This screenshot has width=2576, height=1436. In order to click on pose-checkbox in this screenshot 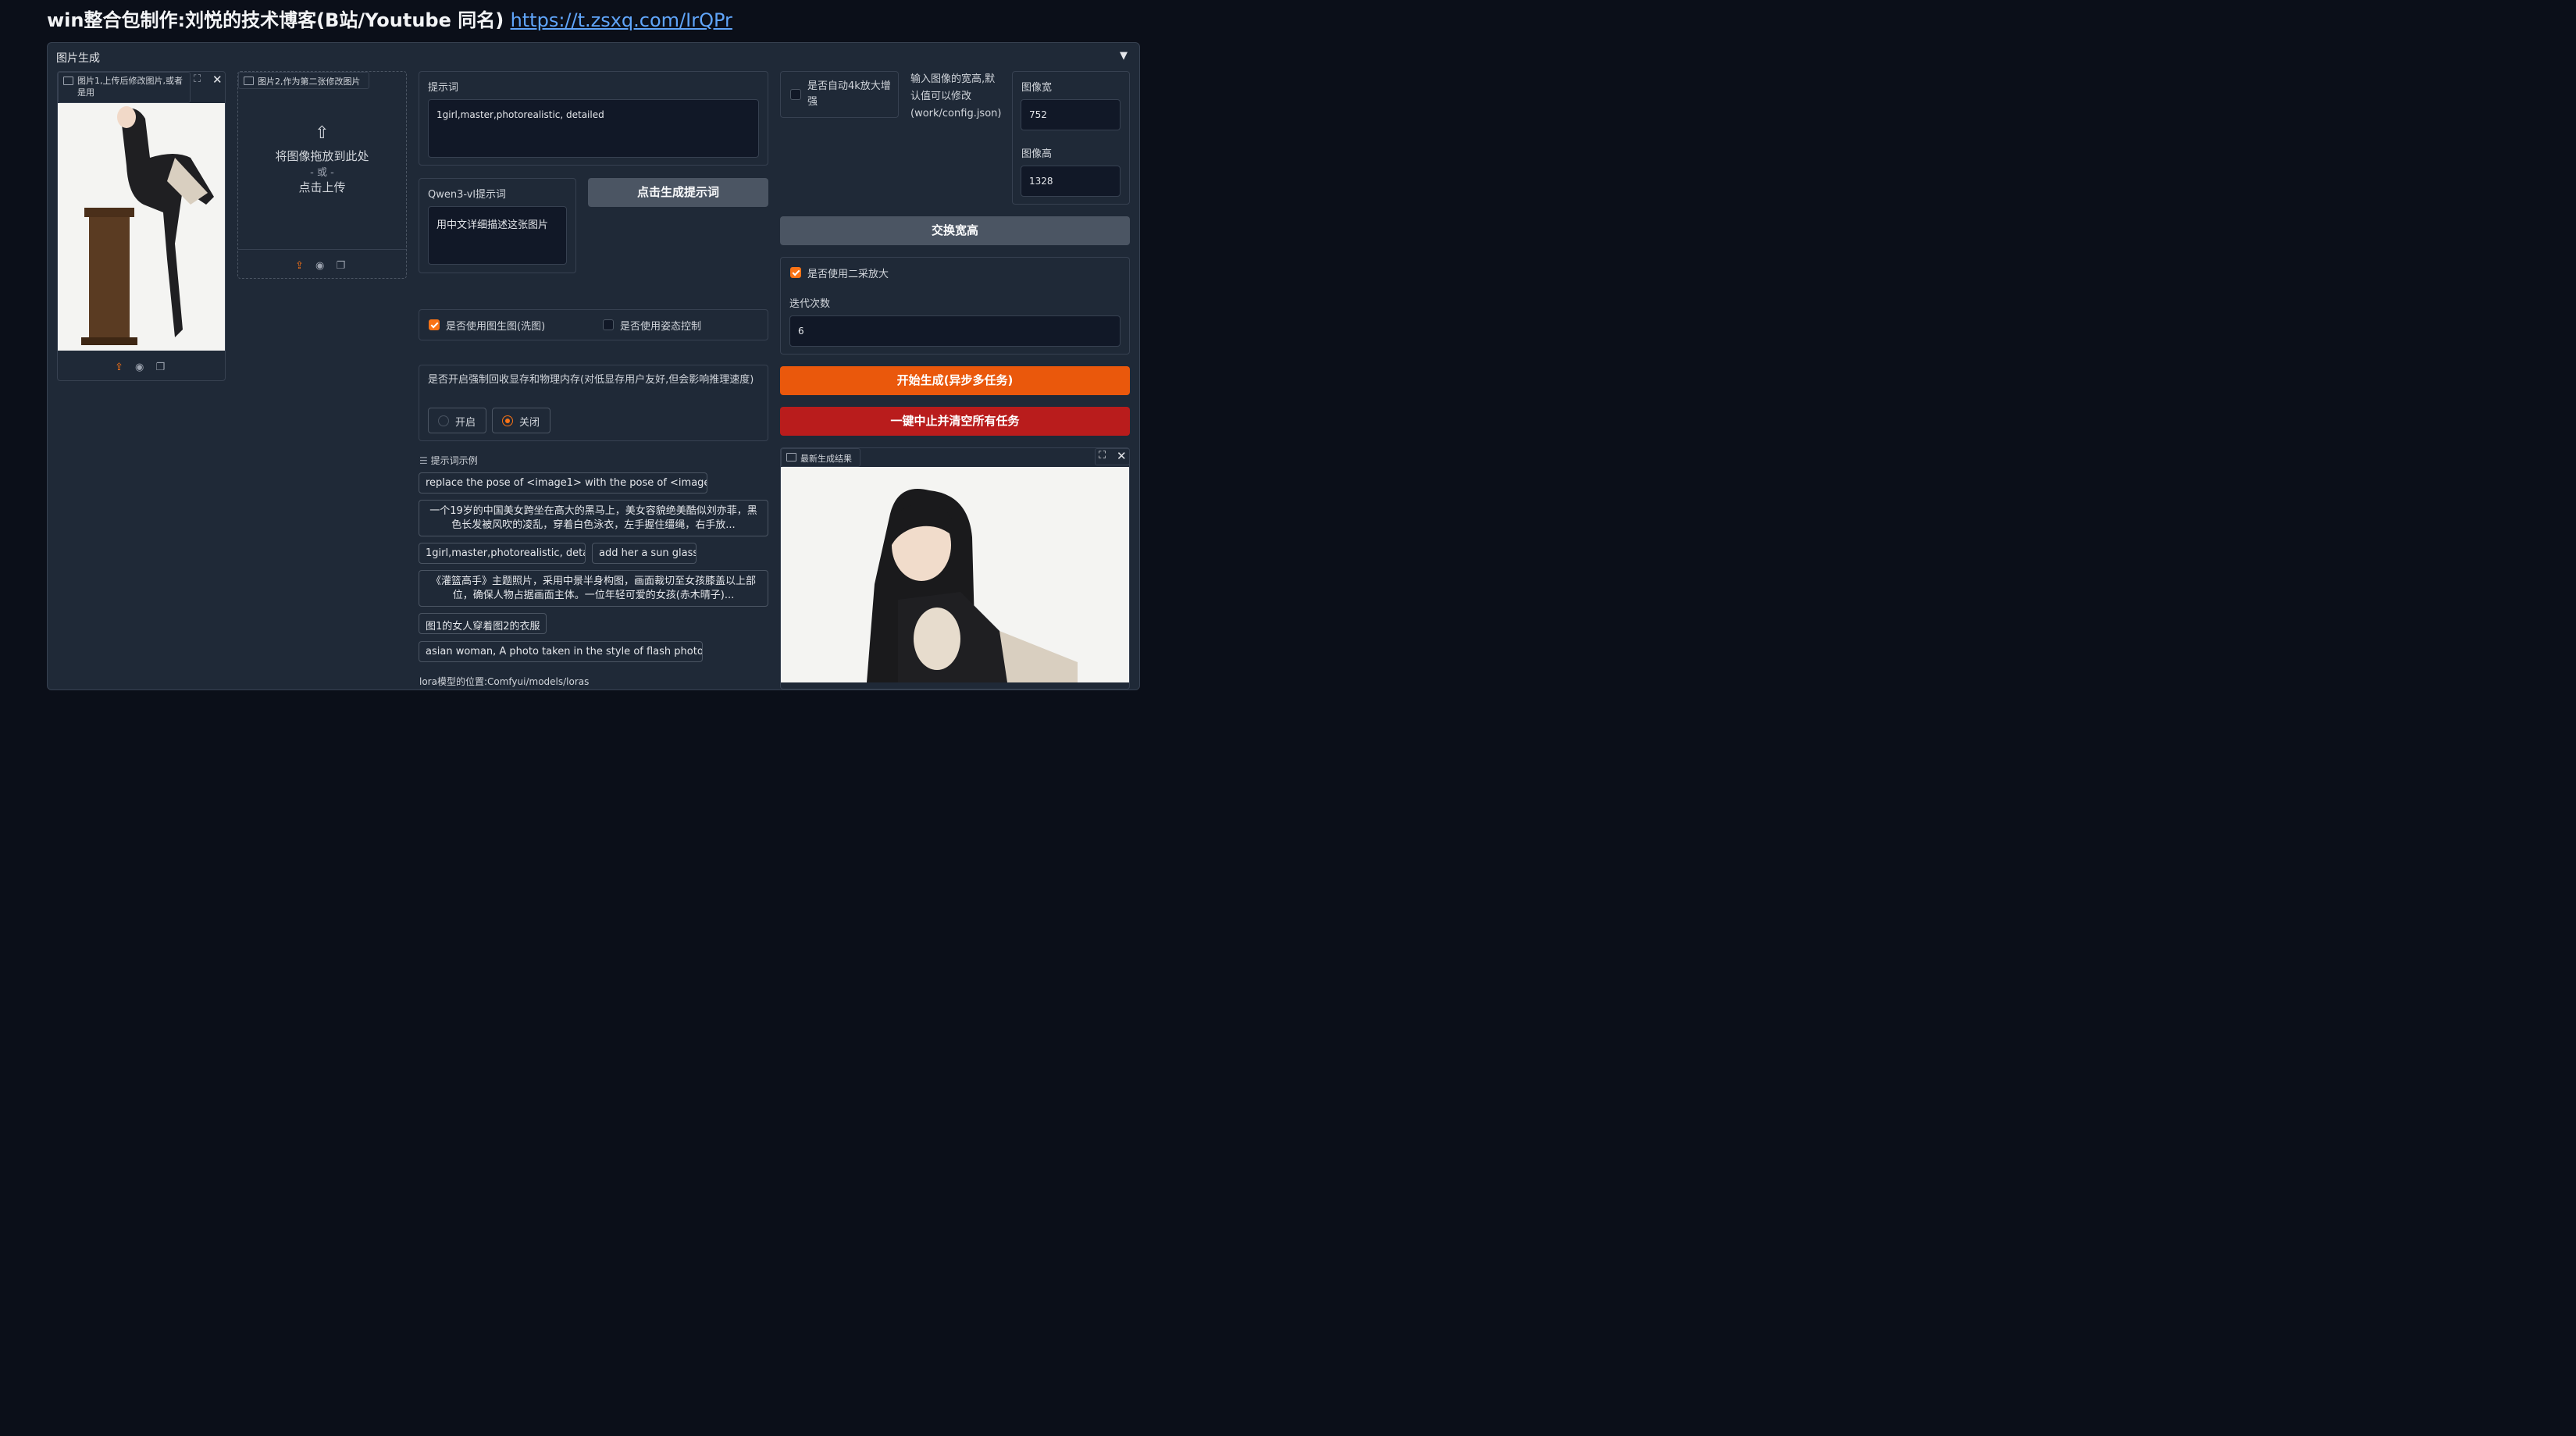, I will do `click(609, 324)`.